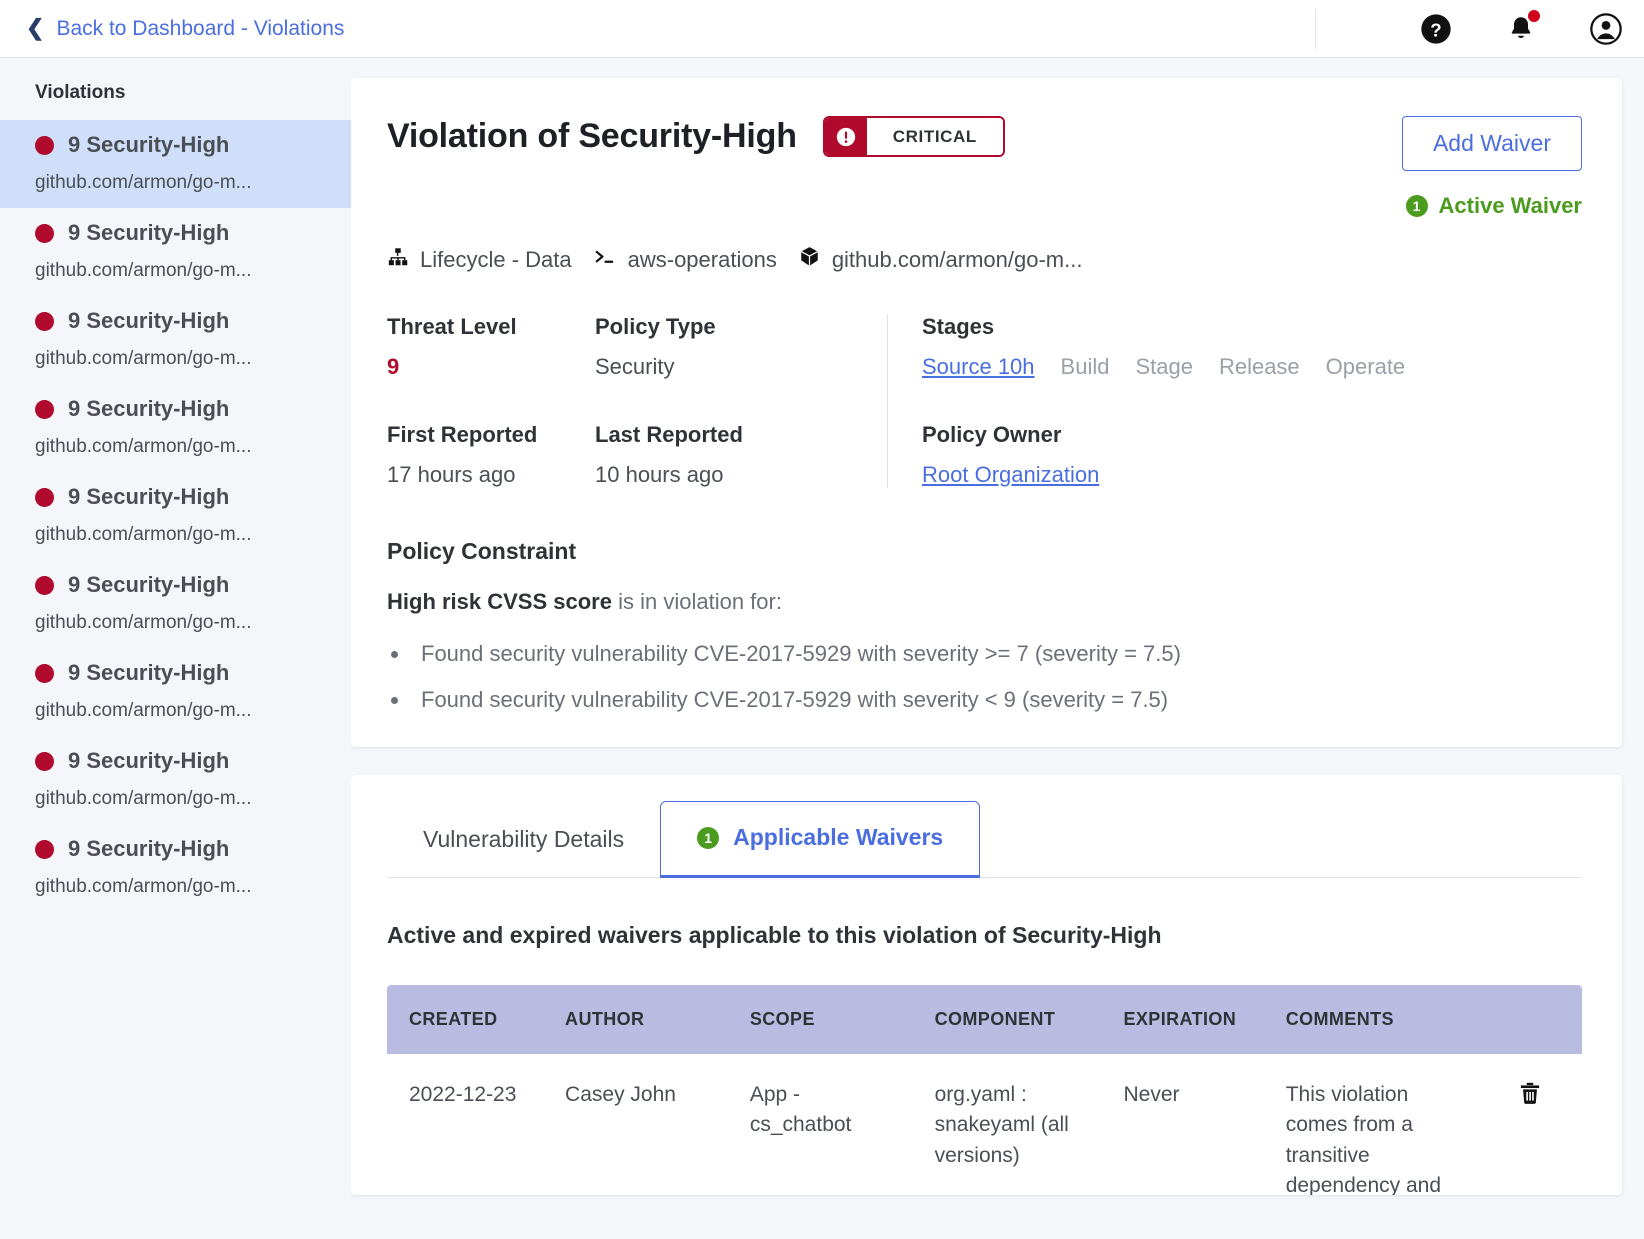  I want to click on stages-list: Source 10h Build Stage Release Operate, so click(1252, 367).